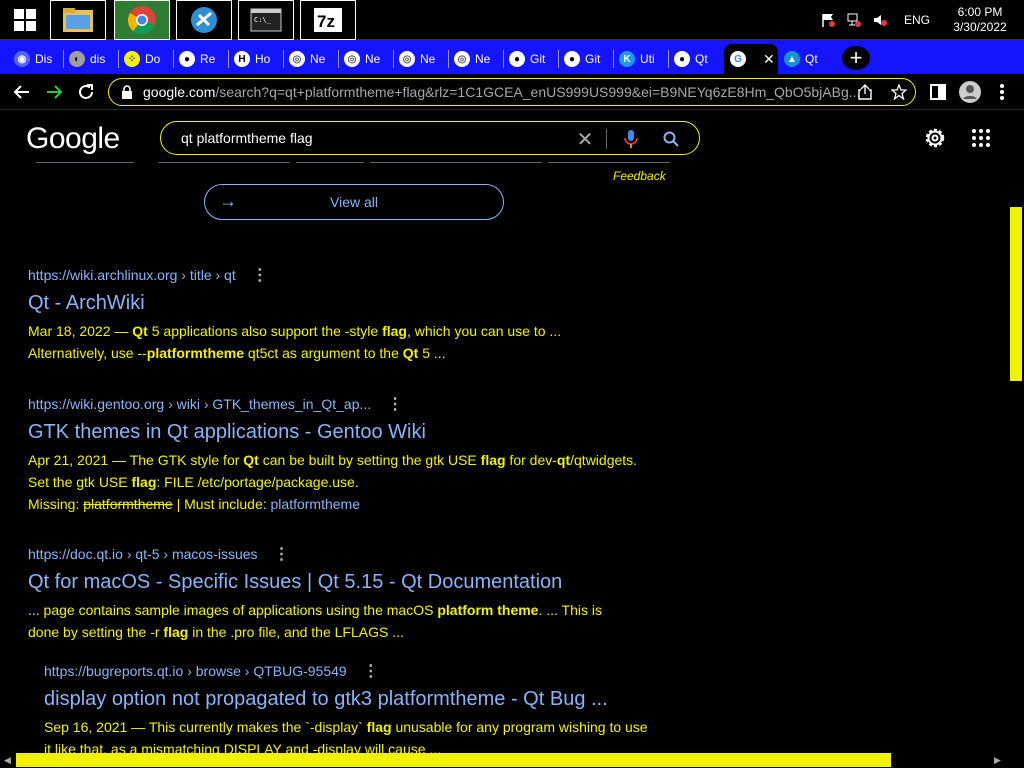 The height and width of the screenshot is (768, 1024). Describe the element at coordinates (475, 59) in the screenshot. I see `tab-ne-8: ◎ Ne` at that location.